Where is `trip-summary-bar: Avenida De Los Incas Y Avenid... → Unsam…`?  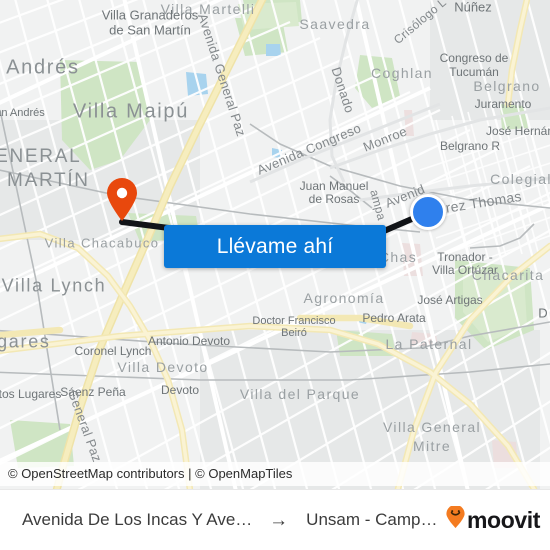 trip-summary-bar: Avenida De Los Incas Y Avenid... → Unsam… is located at coordinates (275, 519).